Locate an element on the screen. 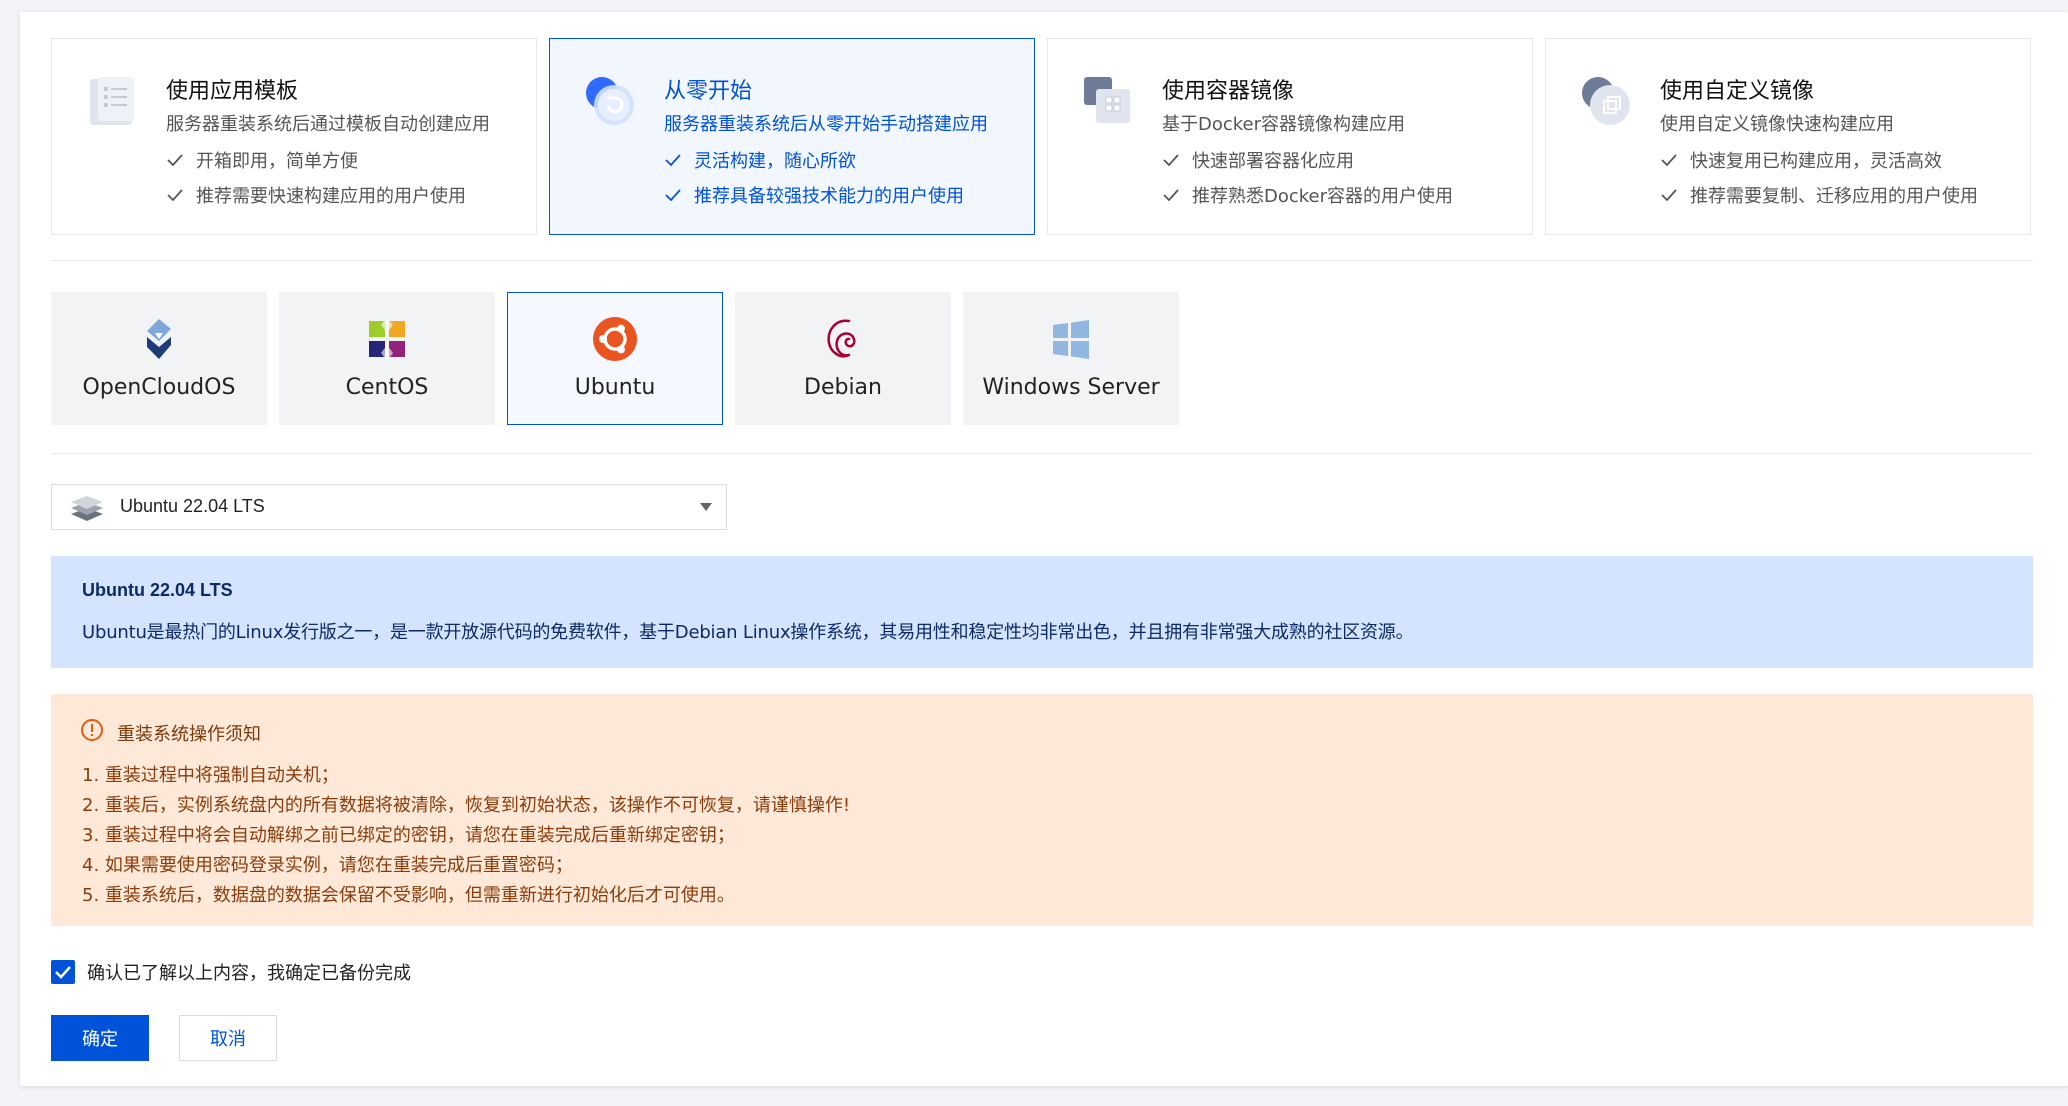 Image resolution: width=2068 pixels, height=1106 pixels. mode-feature: 开箱即用，简单方便 is located at coordinates (262, 160).